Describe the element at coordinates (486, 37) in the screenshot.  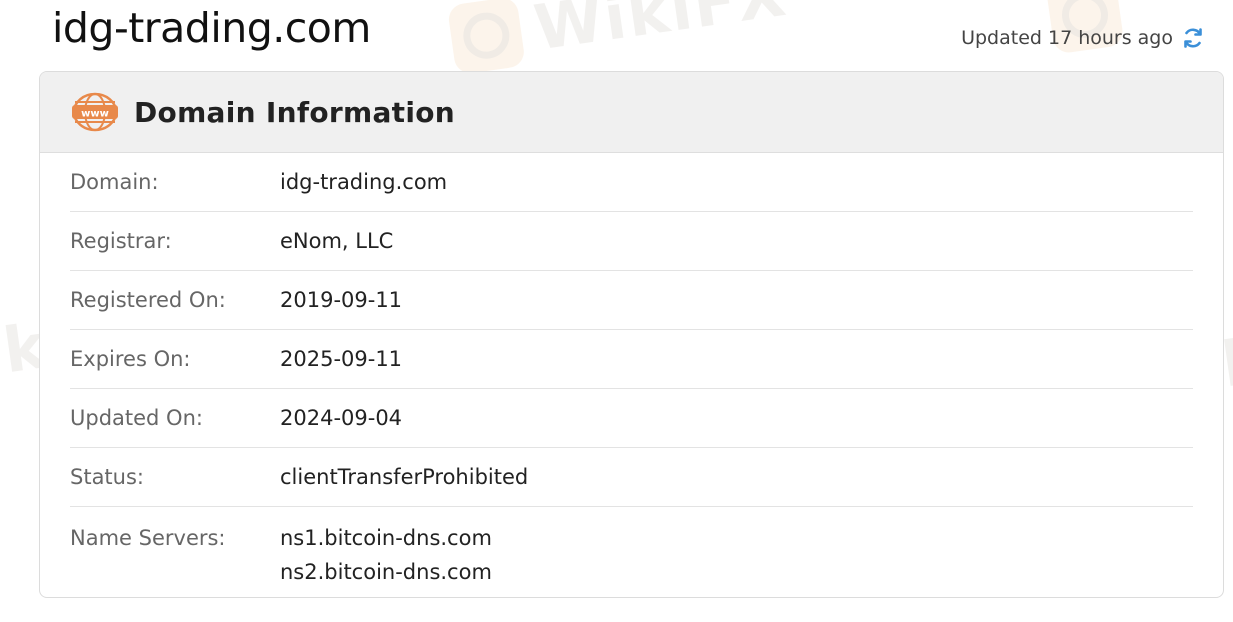
I see `wikifx-logo-icon` at that location.